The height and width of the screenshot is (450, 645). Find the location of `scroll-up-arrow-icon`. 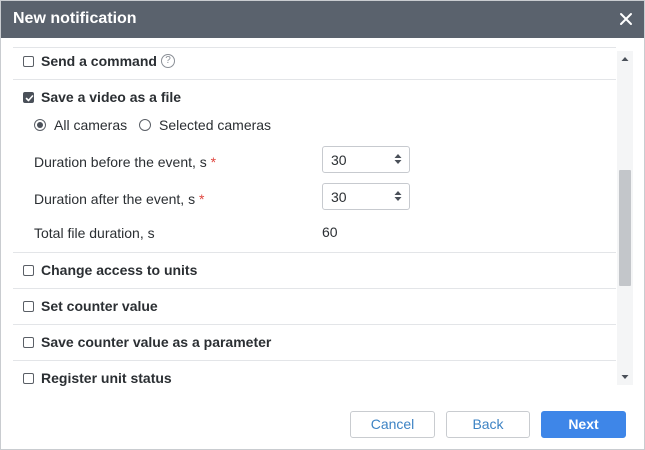

scroll-up-arrow-icon is located at coordinates (625, 59).